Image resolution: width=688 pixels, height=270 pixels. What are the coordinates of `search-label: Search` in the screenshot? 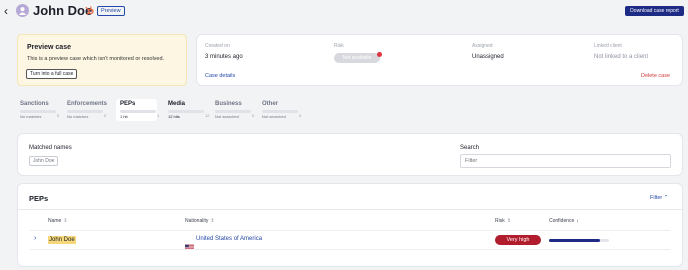 It's located at (470, 148).